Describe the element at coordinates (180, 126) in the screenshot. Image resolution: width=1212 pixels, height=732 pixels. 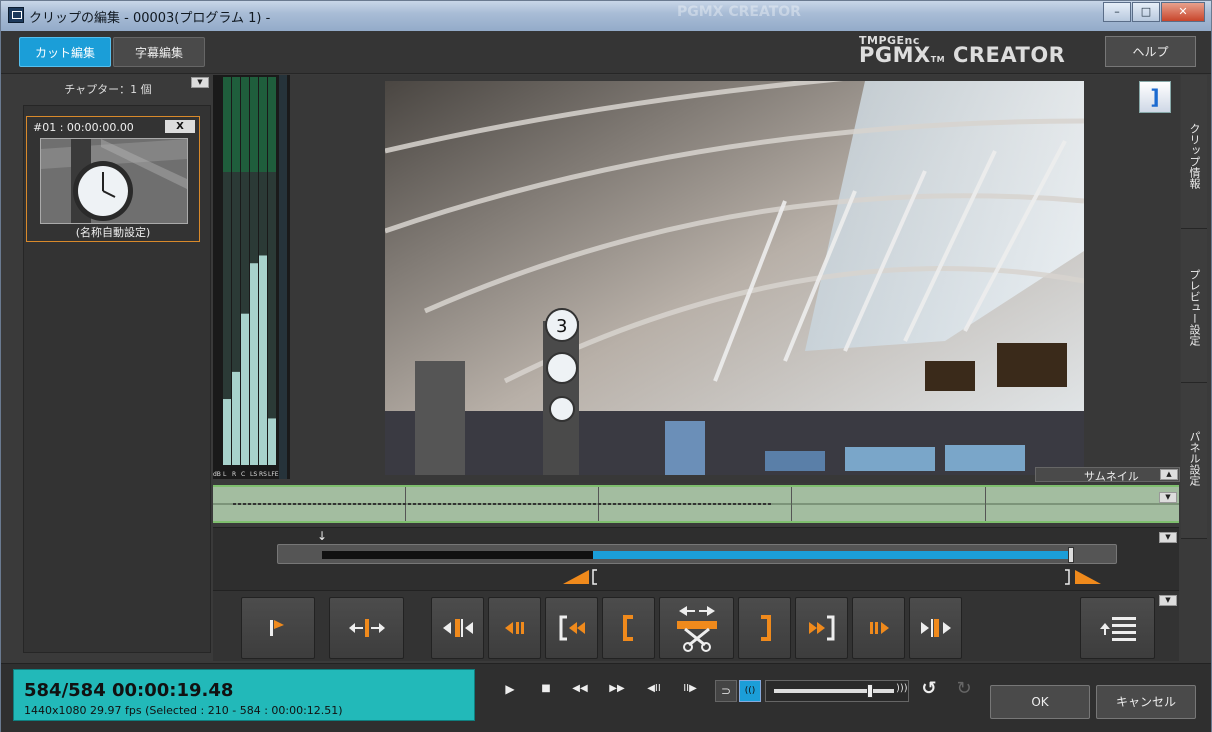
I see `chapter-delete-button: X` at that location.